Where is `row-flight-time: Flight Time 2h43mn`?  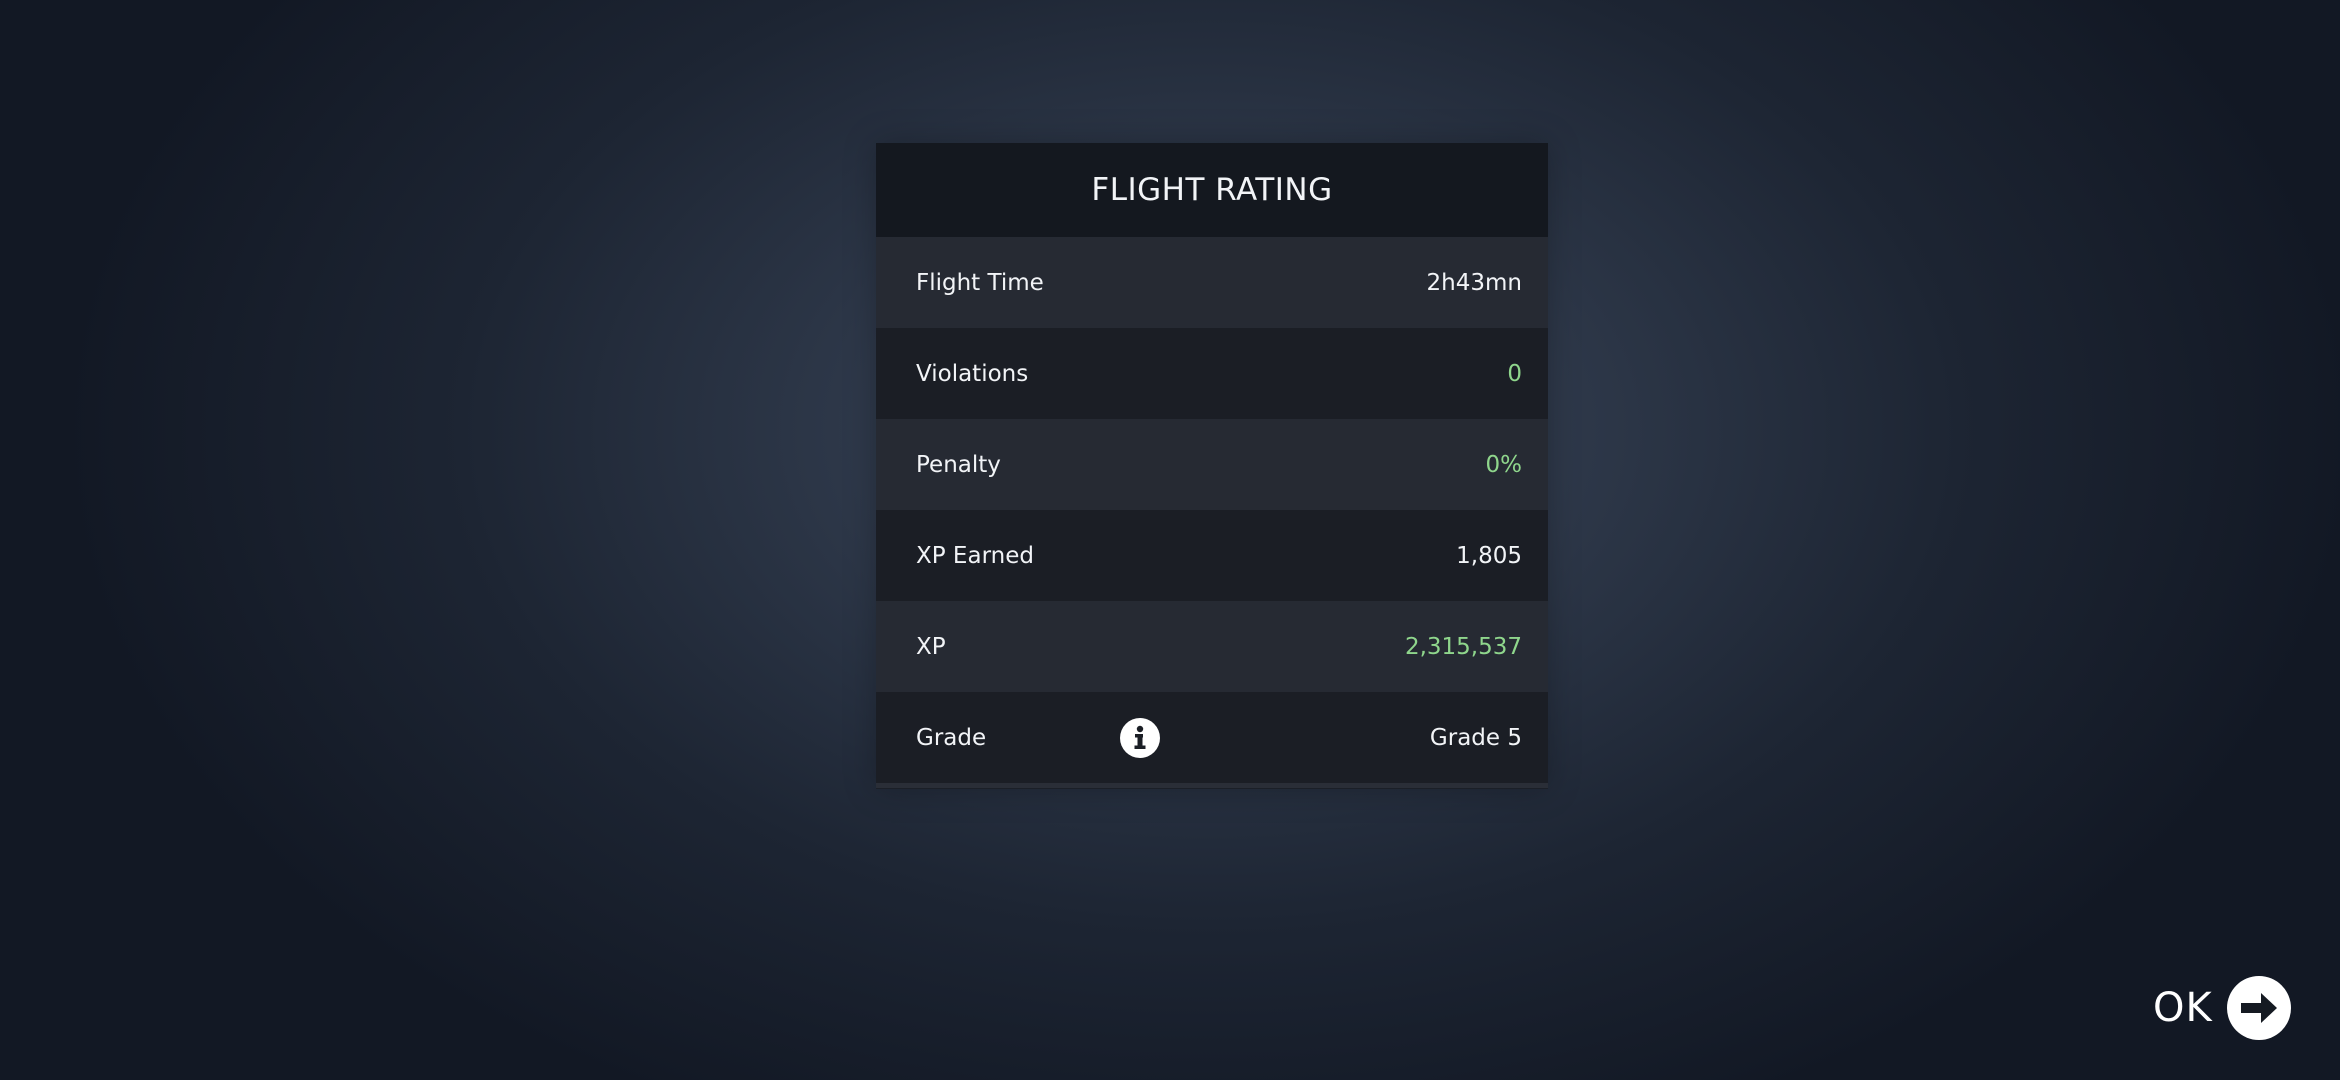
row-flight-time: Flight Time 2h43mn is located at coordinates (1212, 282).